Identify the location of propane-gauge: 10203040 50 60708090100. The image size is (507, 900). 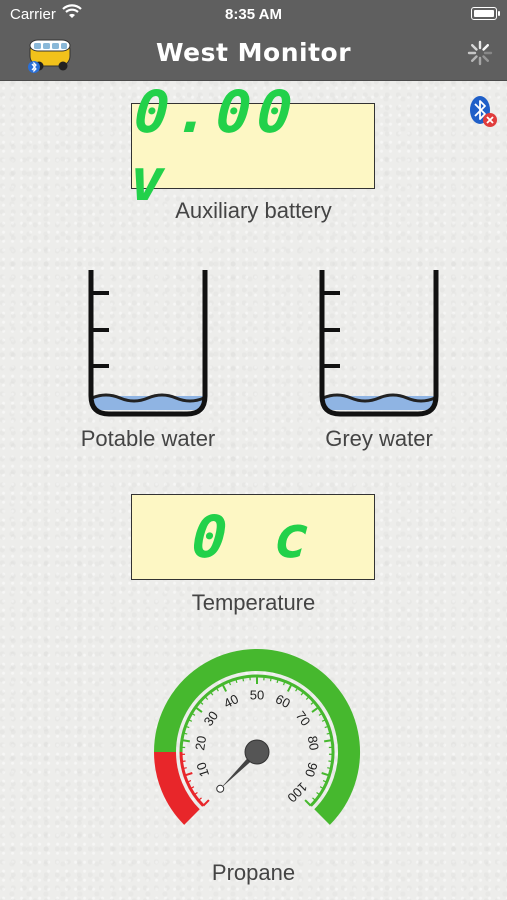
(257, 737).